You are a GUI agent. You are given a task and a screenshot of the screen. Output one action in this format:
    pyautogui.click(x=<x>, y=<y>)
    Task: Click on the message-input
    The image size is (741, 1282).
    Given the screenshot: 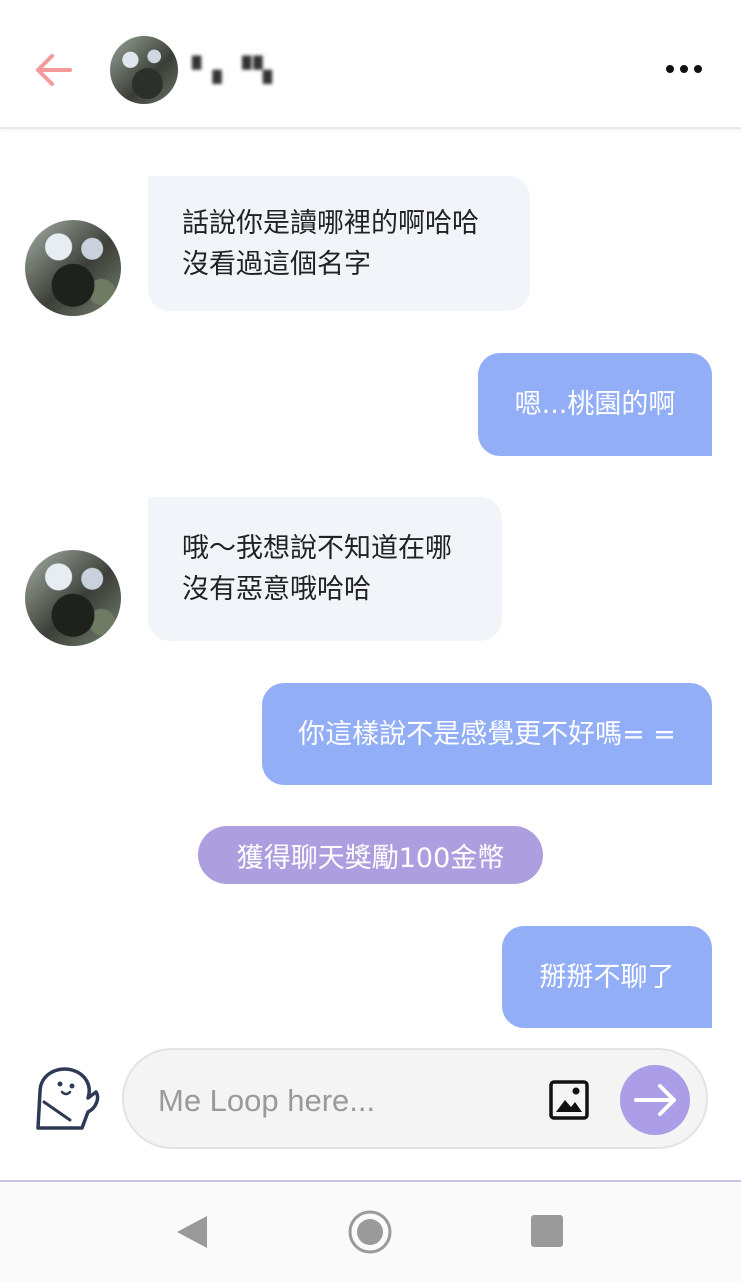 What is the action you would take?
    pyautogui.click(x=338, y=1101)
    